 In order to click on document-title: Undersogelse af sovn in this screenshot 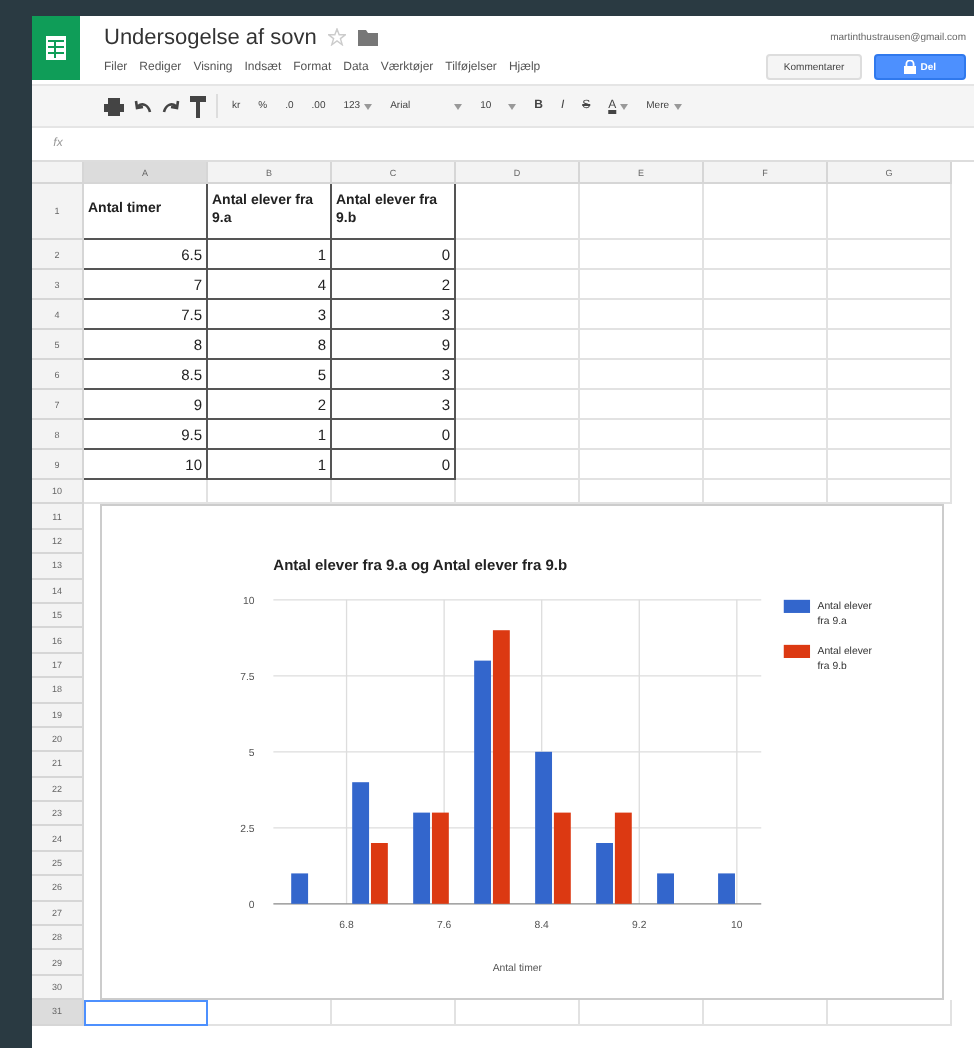, I will do `click(210, 37)`.